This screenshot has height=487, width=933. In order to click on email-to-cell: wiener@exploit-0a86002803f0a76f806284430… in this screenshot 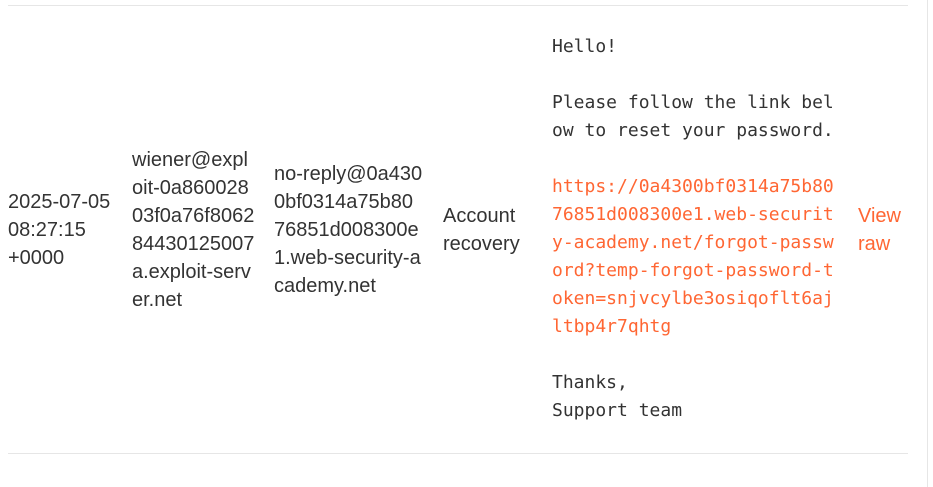, I will do `click(203, 230)`.